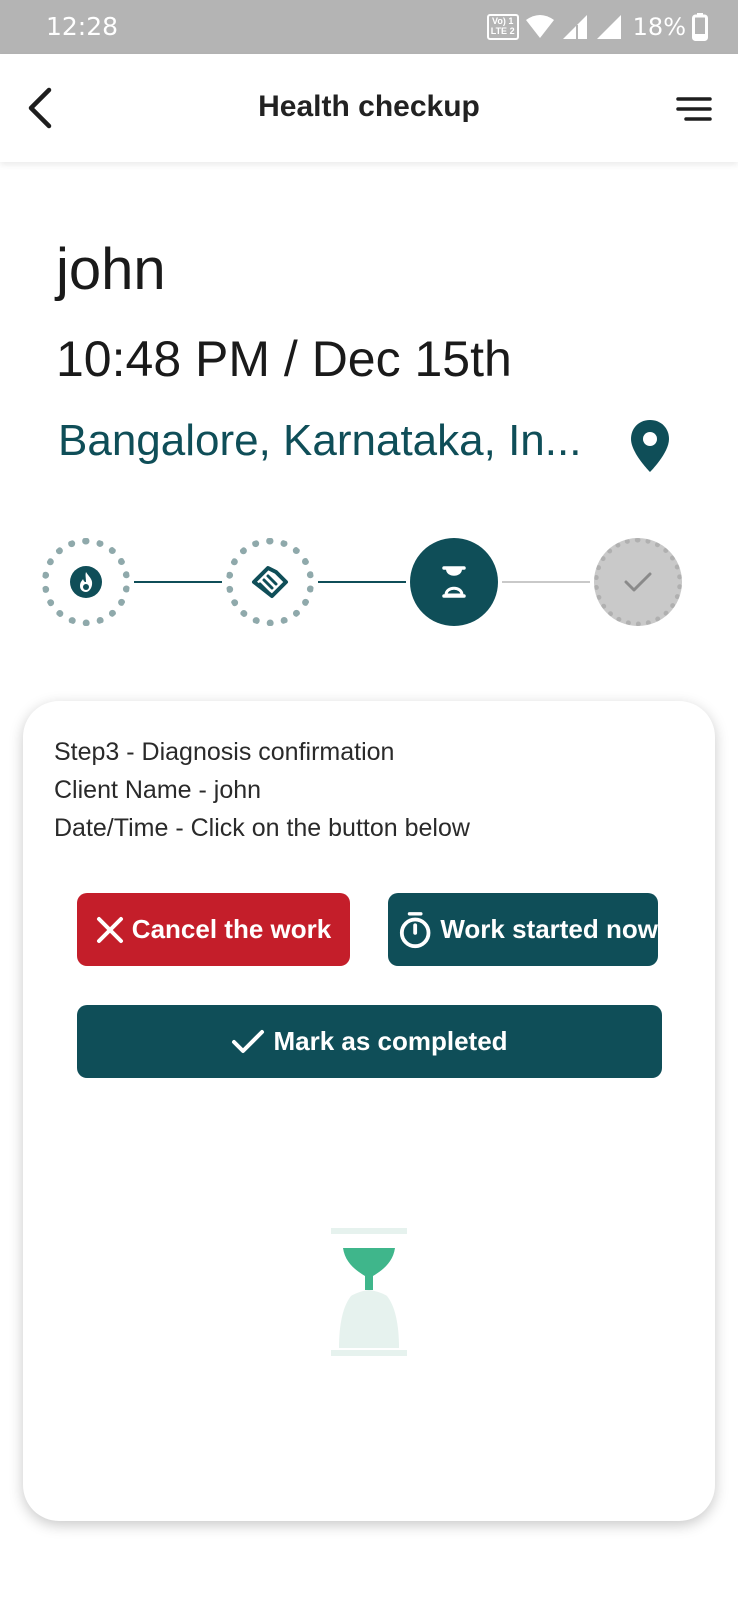 Image resolution: width=738 pixels, height=1600 pixels. What do you see at coordinates (369, 1292) in the screenshot?
I see `hourglass-illustration-icon` at bounding box center [369, 1292].